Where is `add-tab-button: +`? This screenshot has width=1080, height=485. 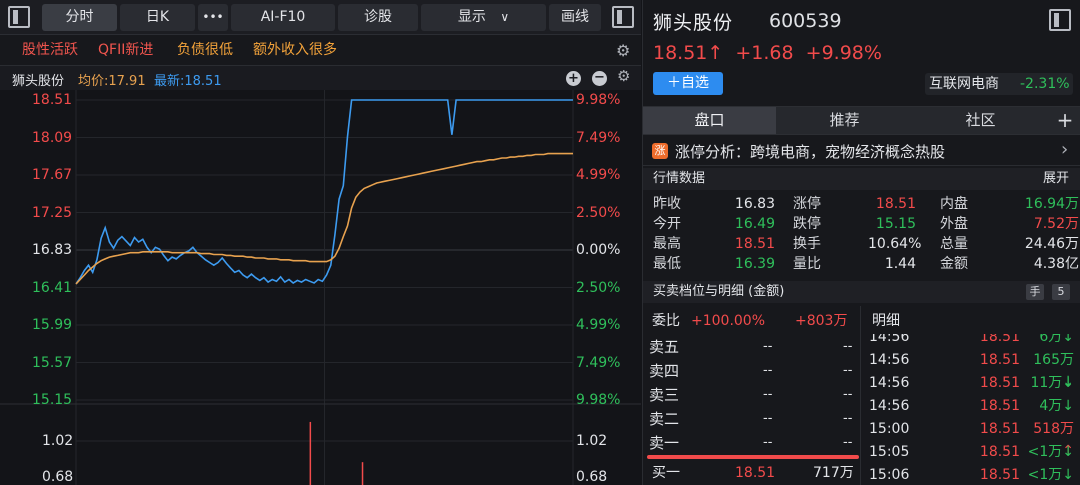 add-tab-button: + is located at coordinates (1064, 120).